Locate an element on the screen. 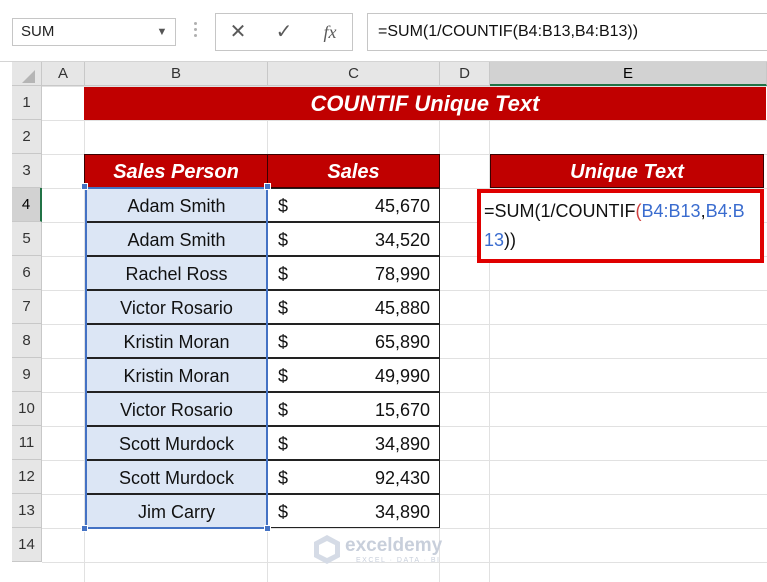  gridline is located at coordinates (404, 120).